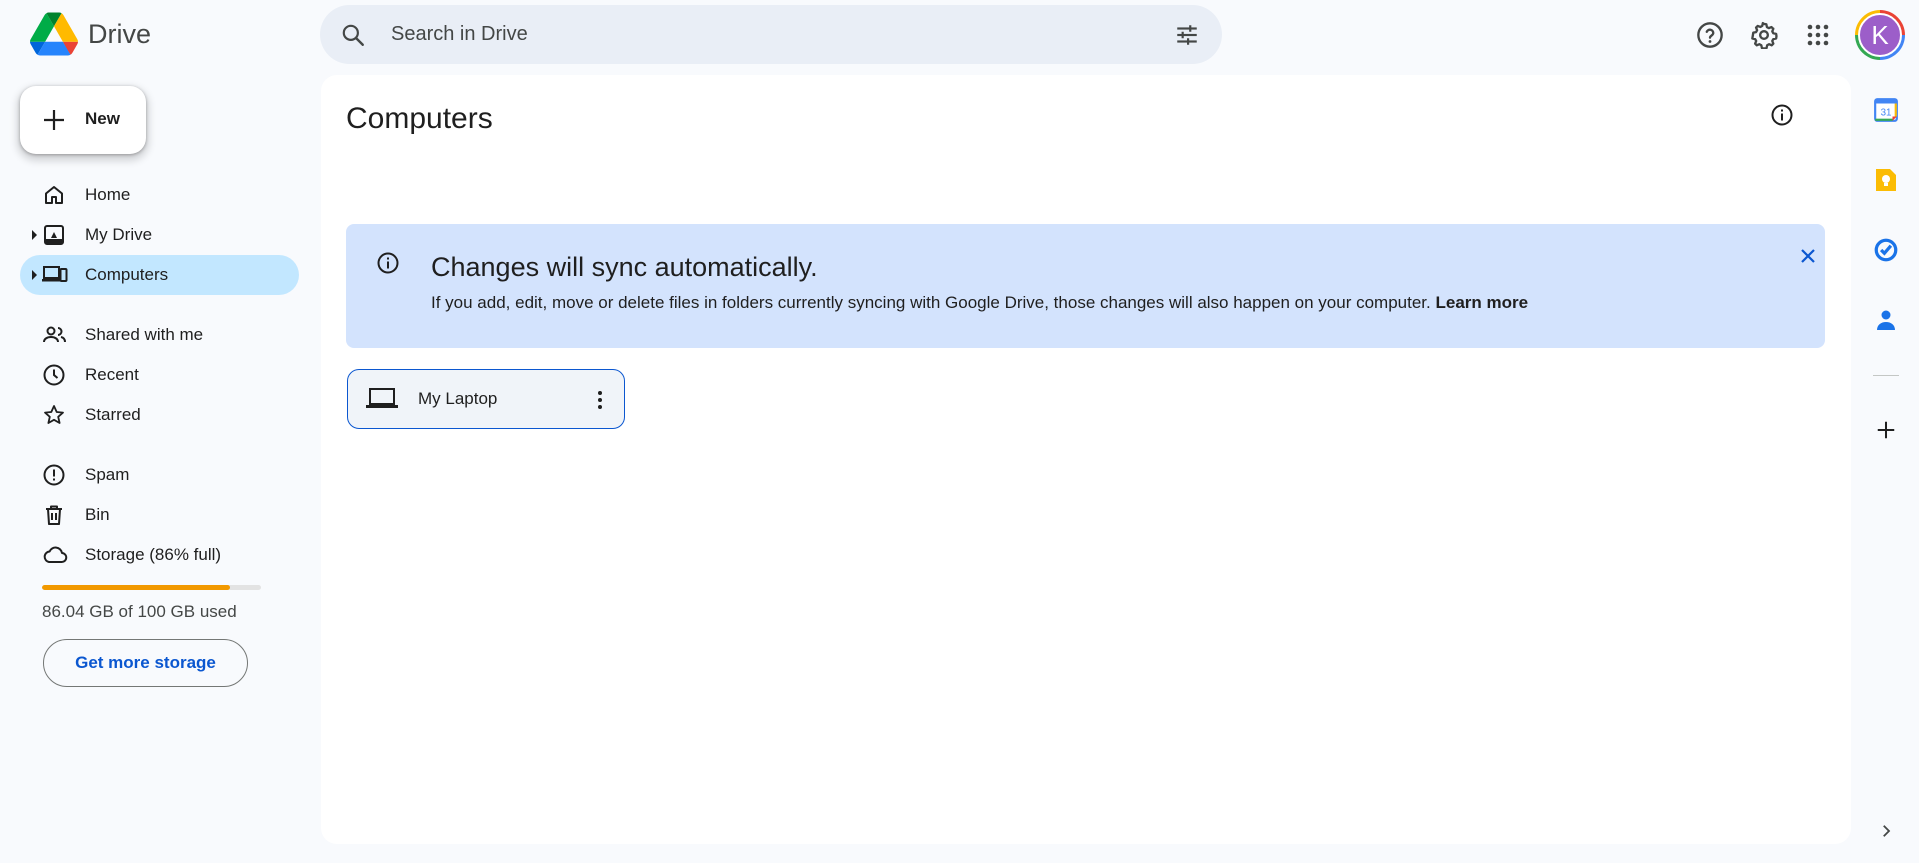 Image resolution: width=1919 pixels, height=863 pixels. What do you see at coordinates (54, 375) in the screenshot?
I see `clock-icon` at bounding box center [54, 375].